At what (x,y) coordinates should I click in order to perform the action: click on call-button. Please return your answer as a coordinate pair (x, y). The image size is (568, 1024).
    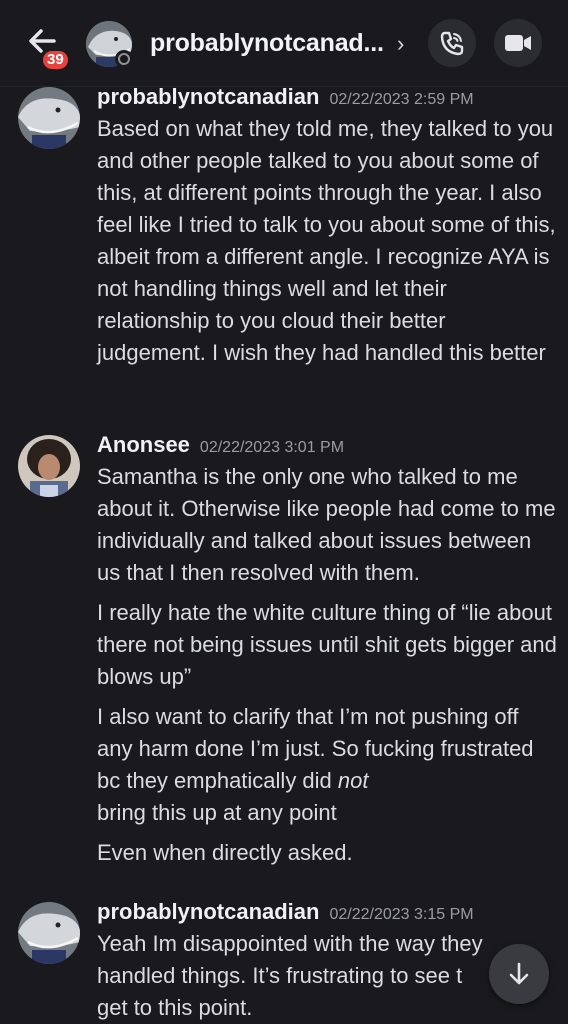
    Looking at the image, I should click on (452, 43).